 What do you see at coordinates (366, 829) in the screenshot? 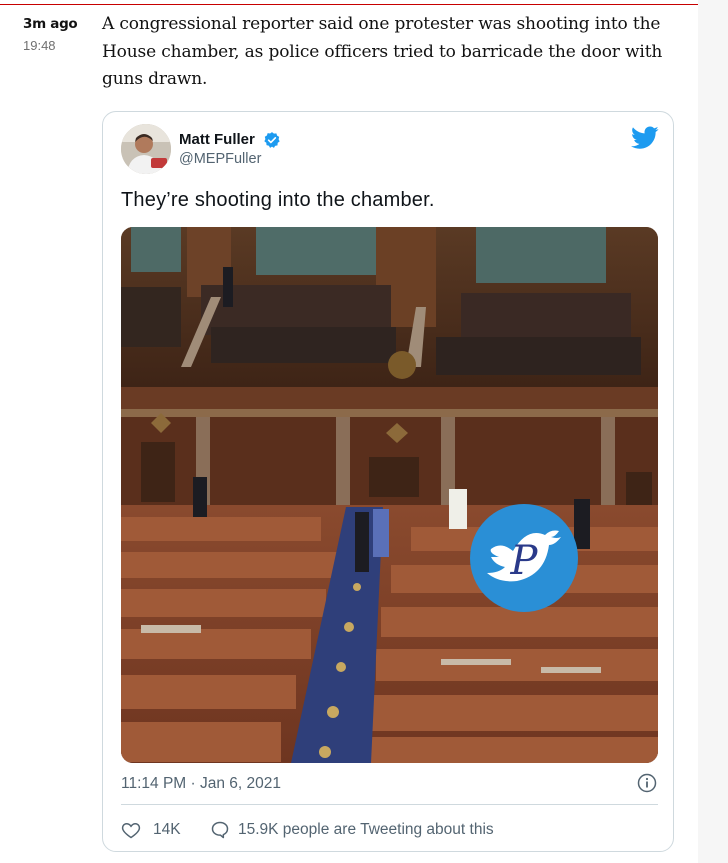
I see `conversation-count: 15.9K people are Tweeting about this` at bounding box center [366, 829].